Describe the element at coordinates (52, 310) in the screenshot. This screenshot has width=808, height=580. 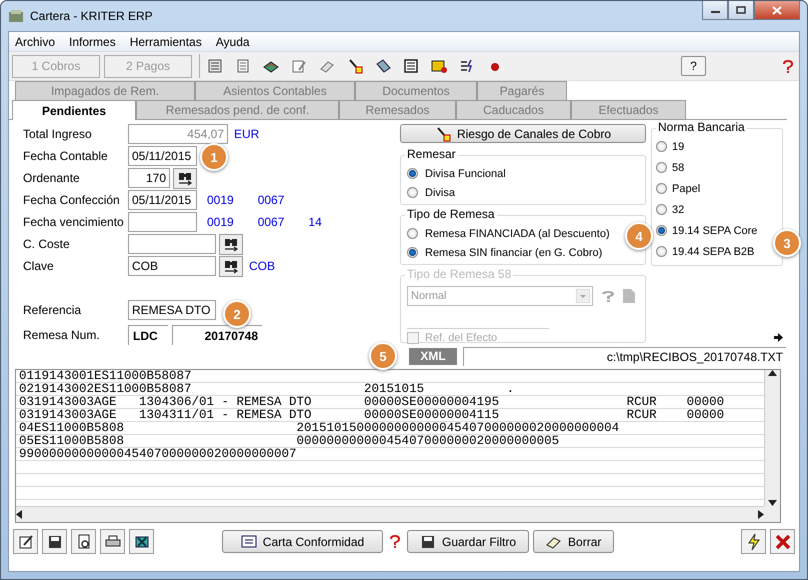
I see `field-label: Referencia` at that location.